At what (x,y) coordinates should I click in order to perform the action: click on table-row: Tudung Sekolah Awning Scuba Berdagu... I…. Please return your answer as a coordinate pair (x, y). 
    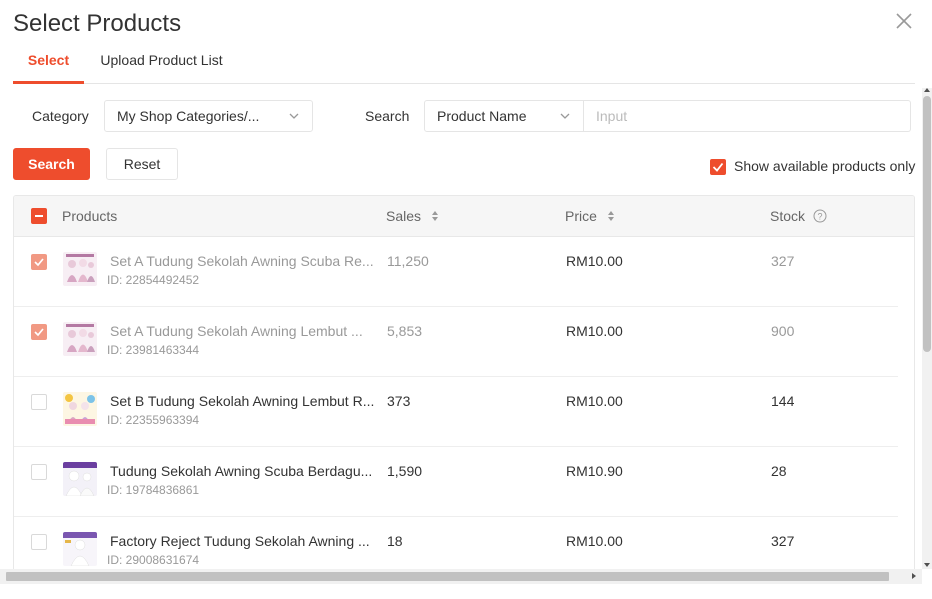
    Looking at the image, I should click on (456, 482).